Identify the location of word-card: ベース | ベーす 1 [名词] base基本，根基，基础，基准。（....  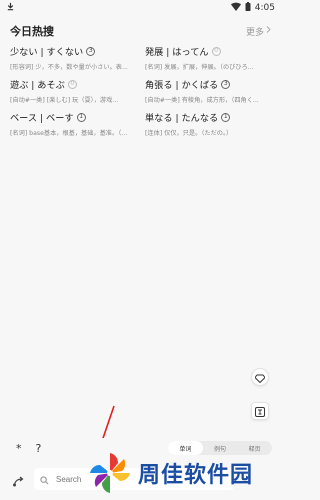
(77, 123).